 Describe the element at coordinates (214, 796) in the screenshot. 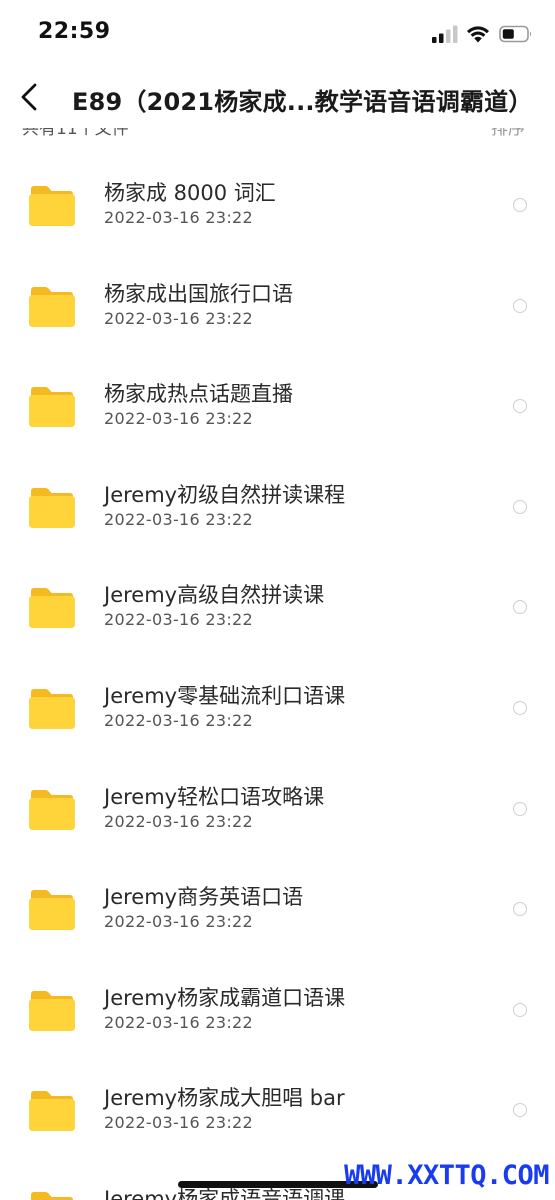

I see `file-name: Jeremy轻松口语攻略课` at that location.